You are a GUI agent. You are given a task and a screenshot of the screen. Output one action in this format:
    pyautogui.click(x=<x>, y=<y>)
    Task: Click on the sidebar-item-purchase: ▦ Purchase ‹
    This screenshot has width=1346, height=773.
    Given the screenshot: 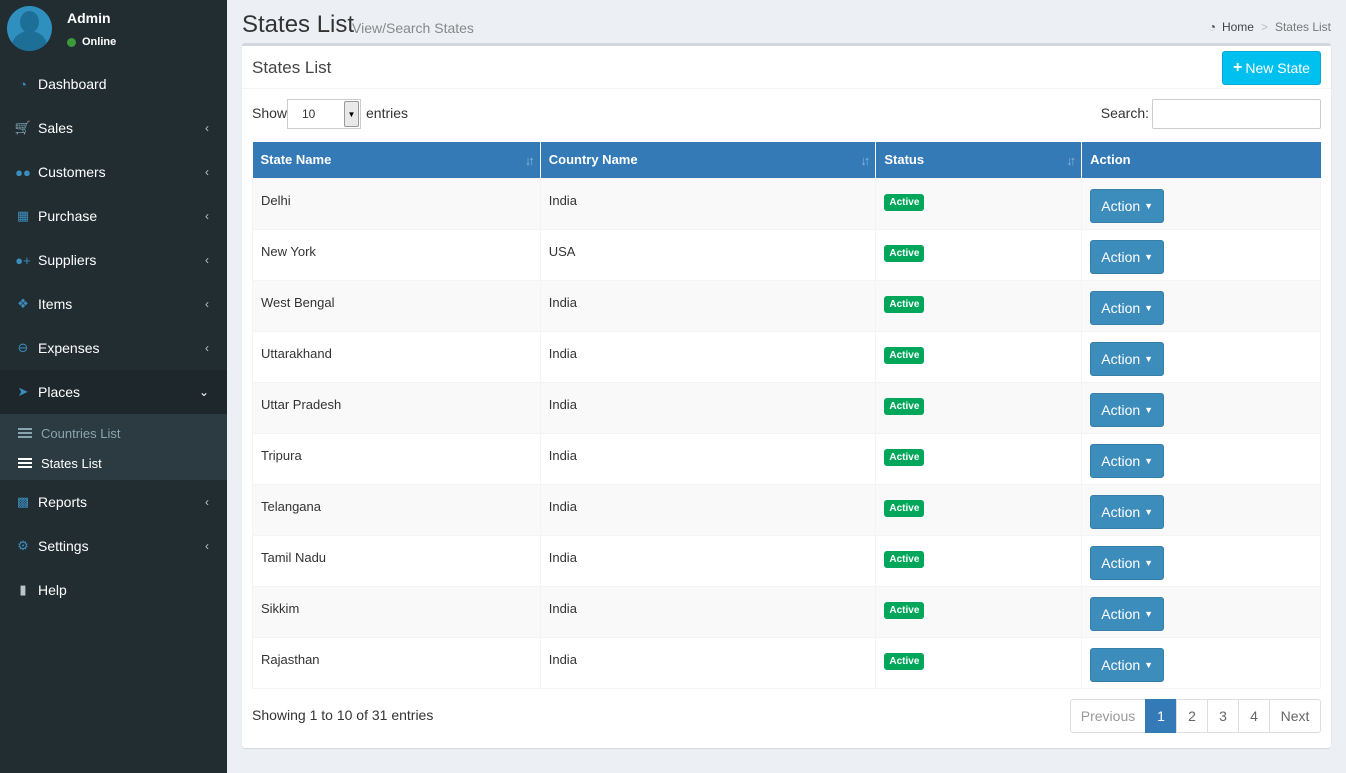 What is the action you would take?
    pyautogui.click(x=113, y=216)
    